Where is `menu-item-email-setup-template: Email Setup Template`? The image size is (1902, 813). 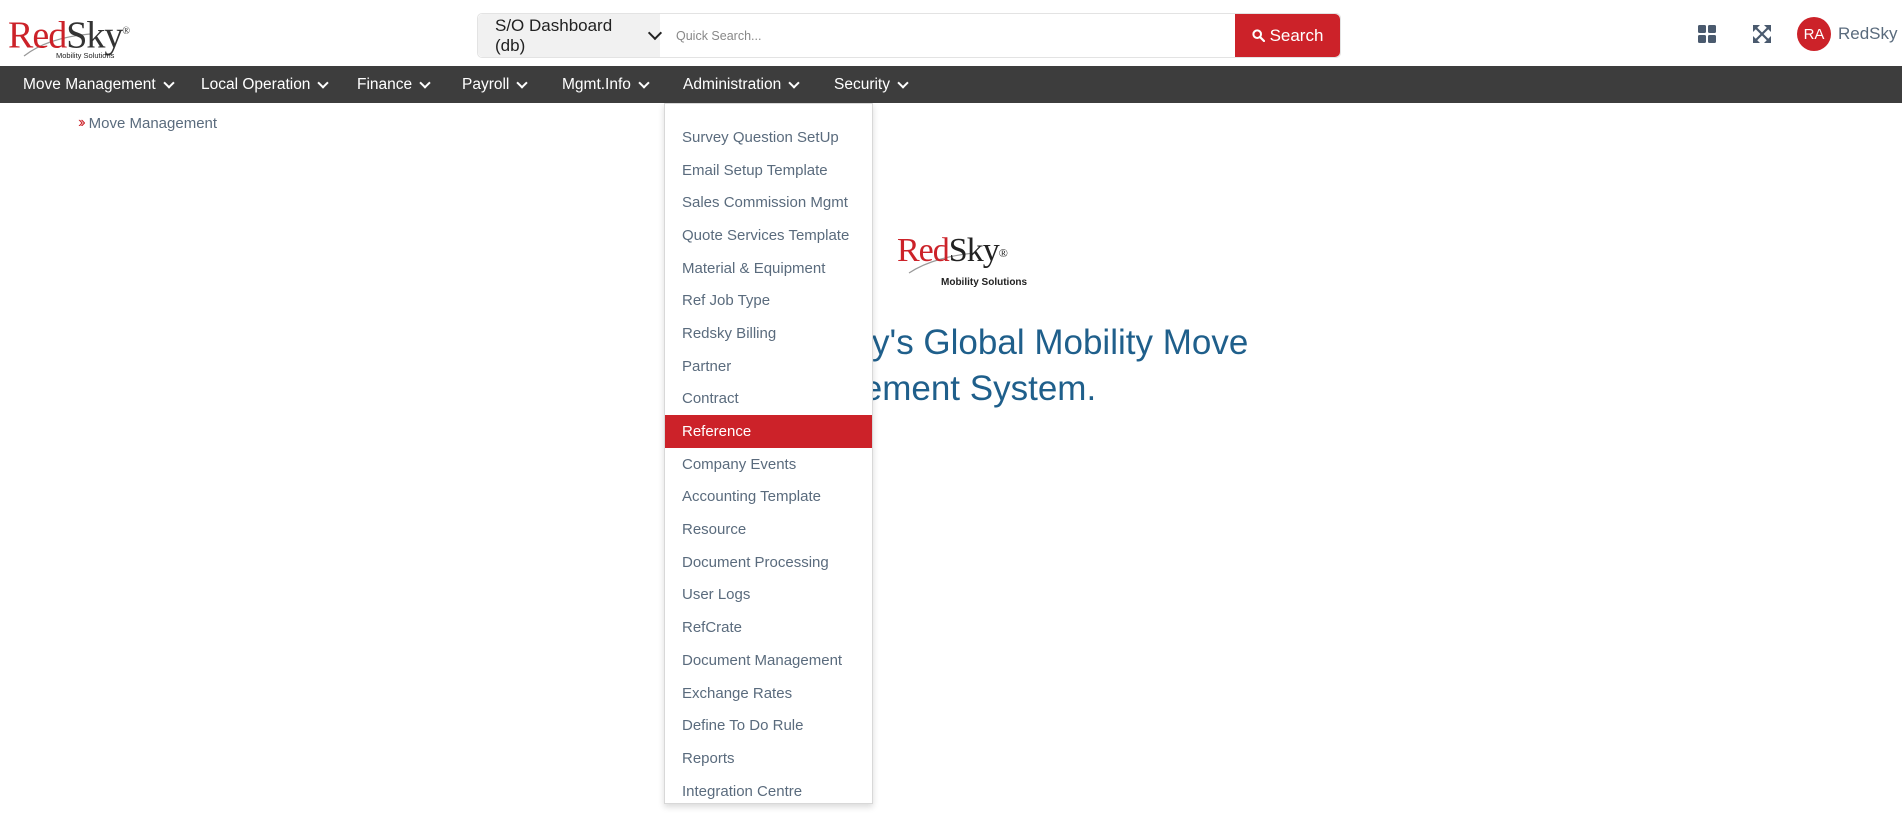 menu-item-email-setup-template: Email Setup Template is located at coordinates (768, 170).